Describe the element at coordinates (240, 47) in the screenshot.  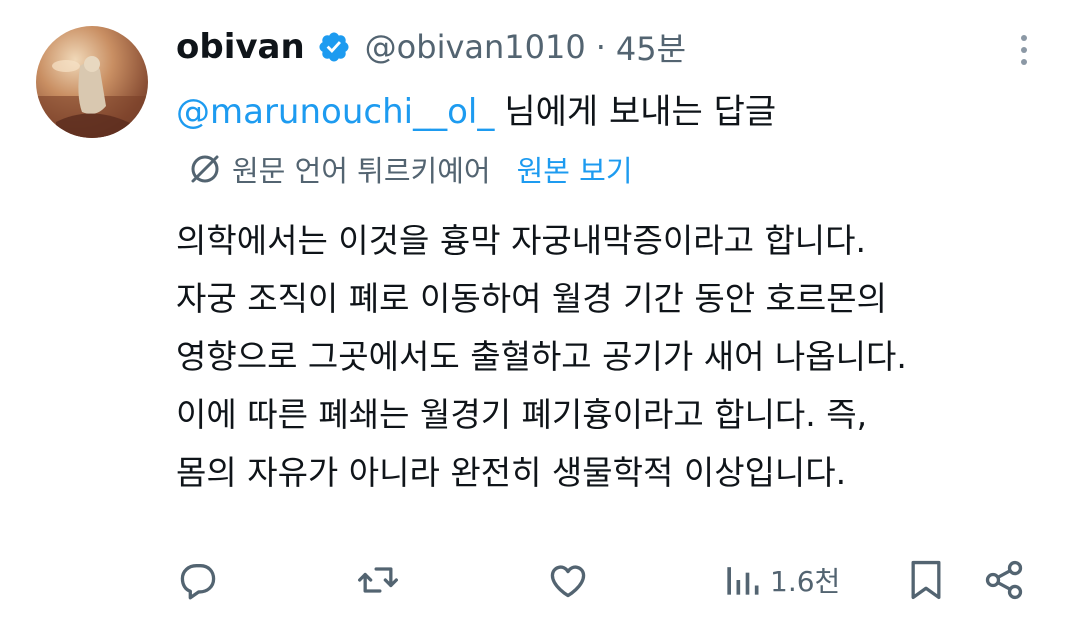
I see `author-name: obivan` at that location.